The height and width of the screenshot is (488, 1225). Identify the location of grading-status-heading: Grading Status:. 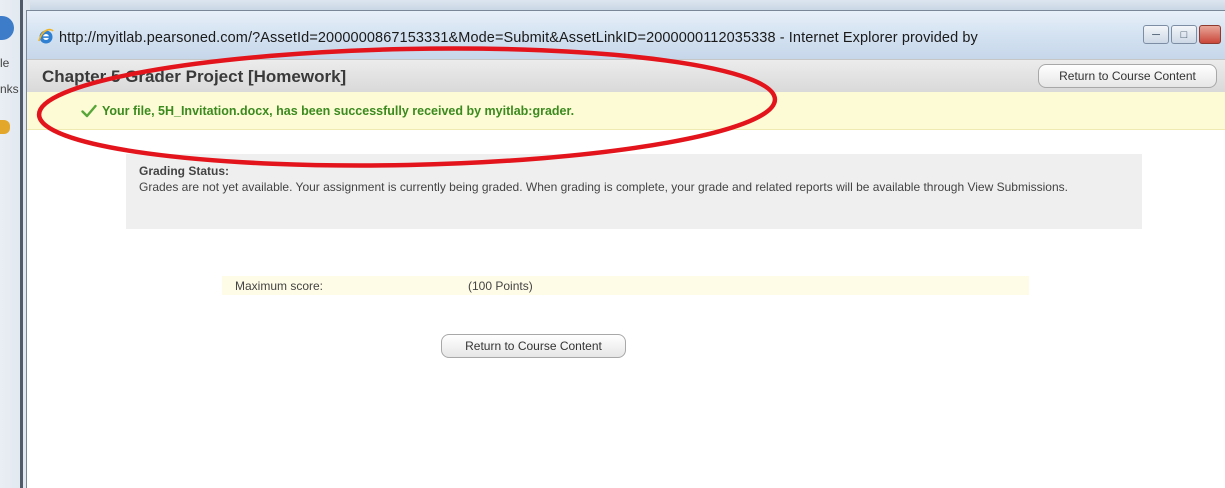
(184, 171).